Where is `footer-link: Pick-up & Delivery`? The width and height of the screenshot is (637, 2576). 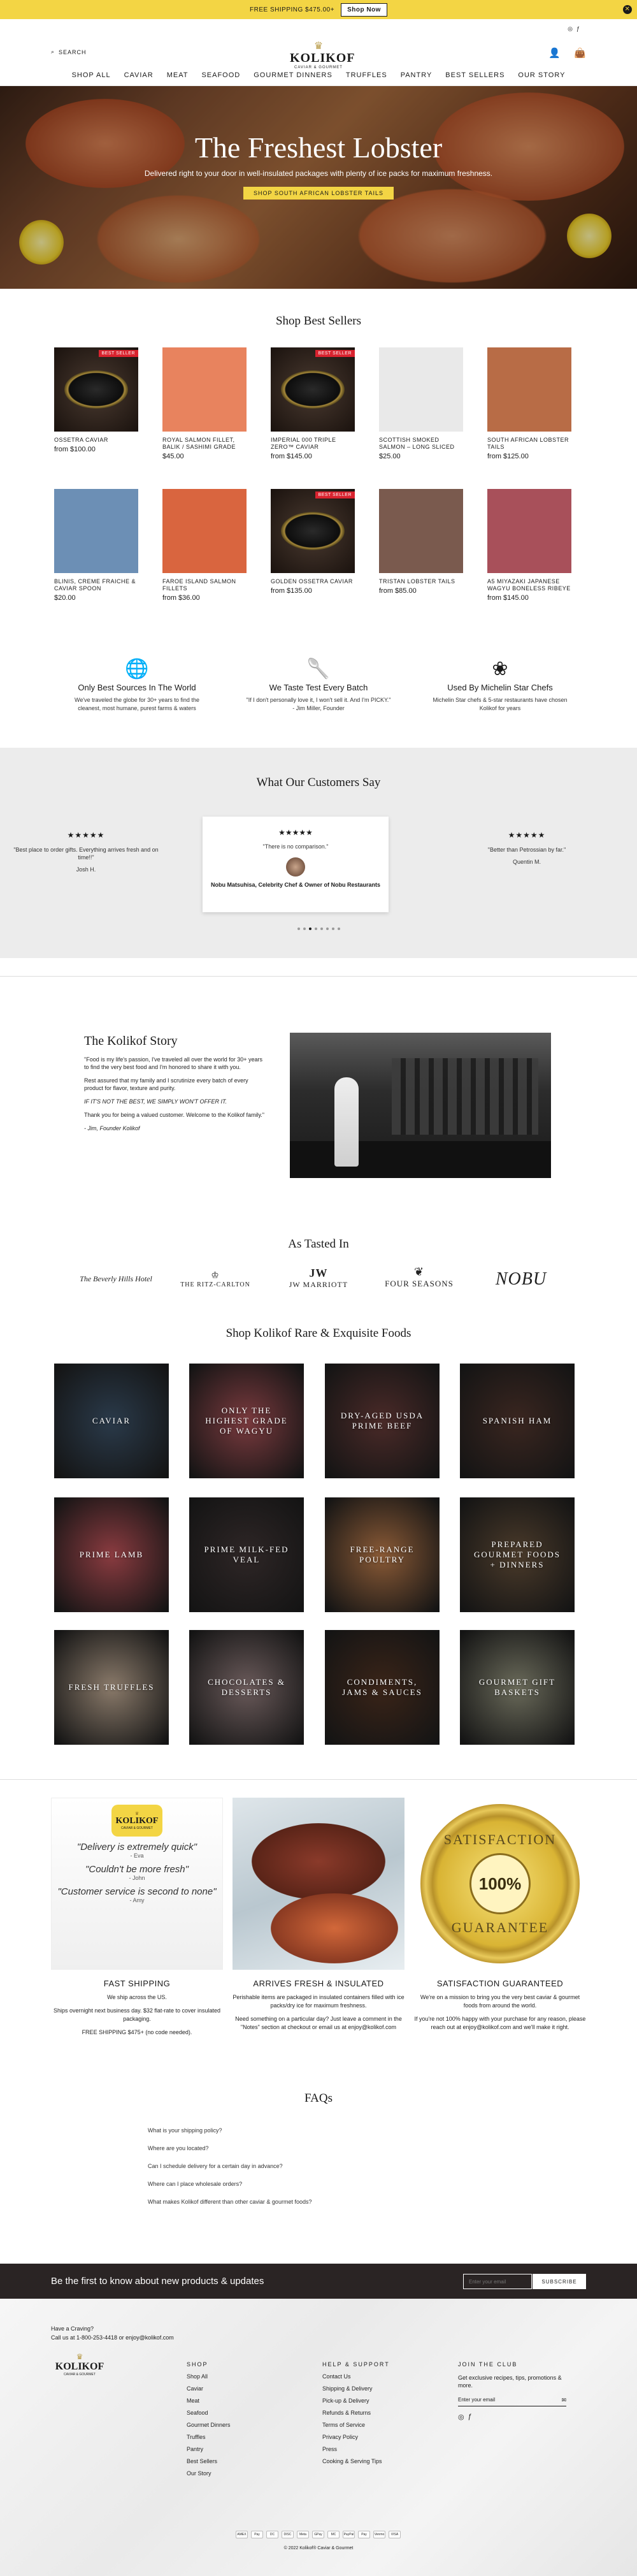 footer-link: Pick-up & Delivery is located at coordinates (356, 2401).